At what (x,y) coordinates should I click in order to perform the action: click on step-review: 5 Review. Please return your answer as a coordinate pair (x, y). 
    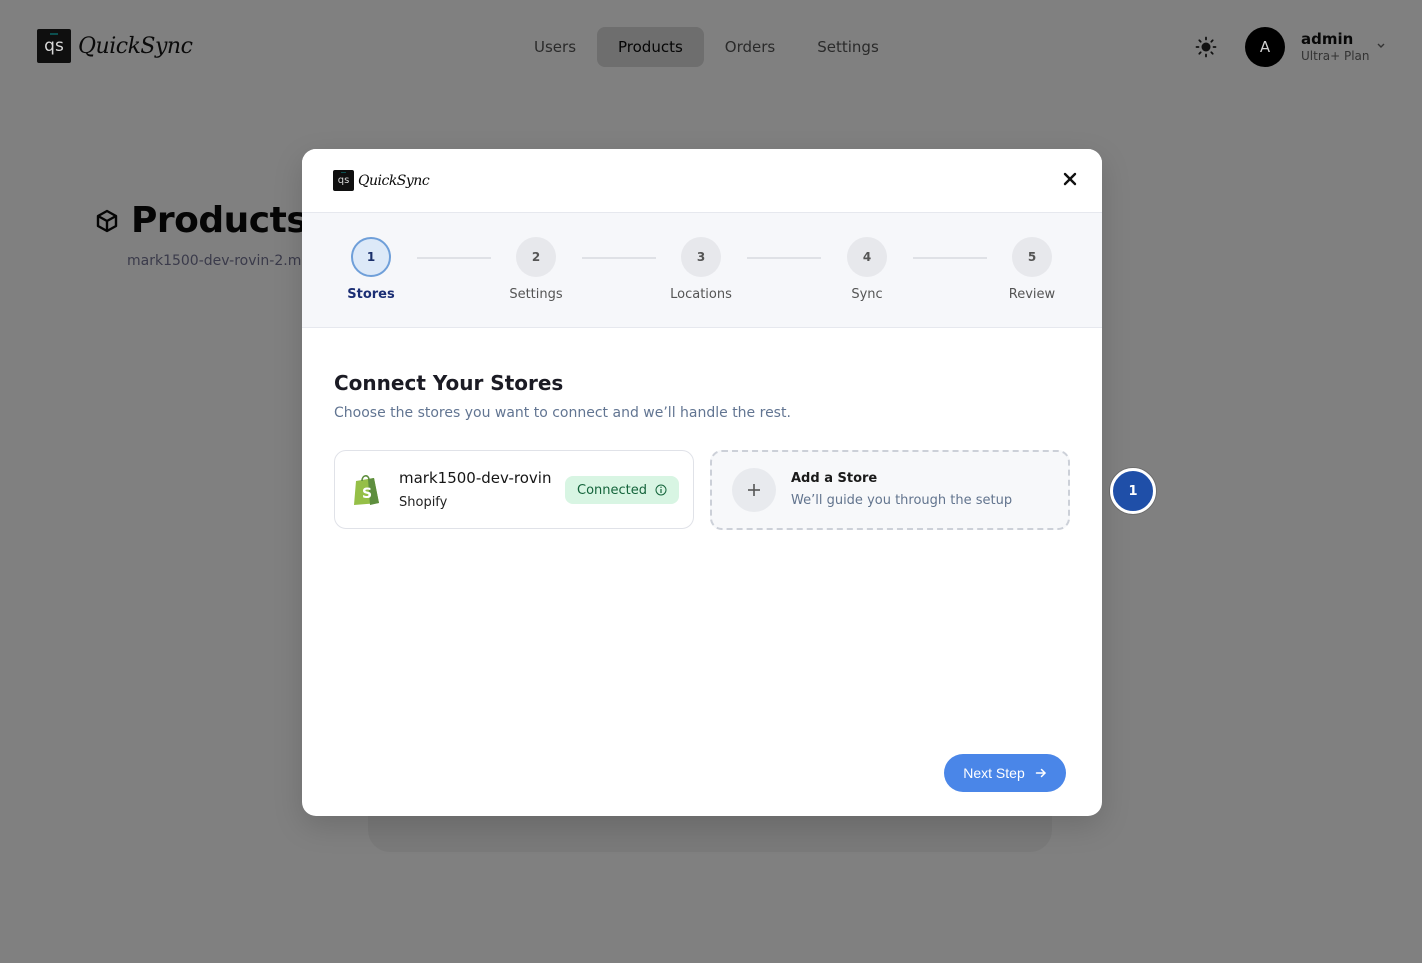
    Looking at the image, I should click on (1032, 269).